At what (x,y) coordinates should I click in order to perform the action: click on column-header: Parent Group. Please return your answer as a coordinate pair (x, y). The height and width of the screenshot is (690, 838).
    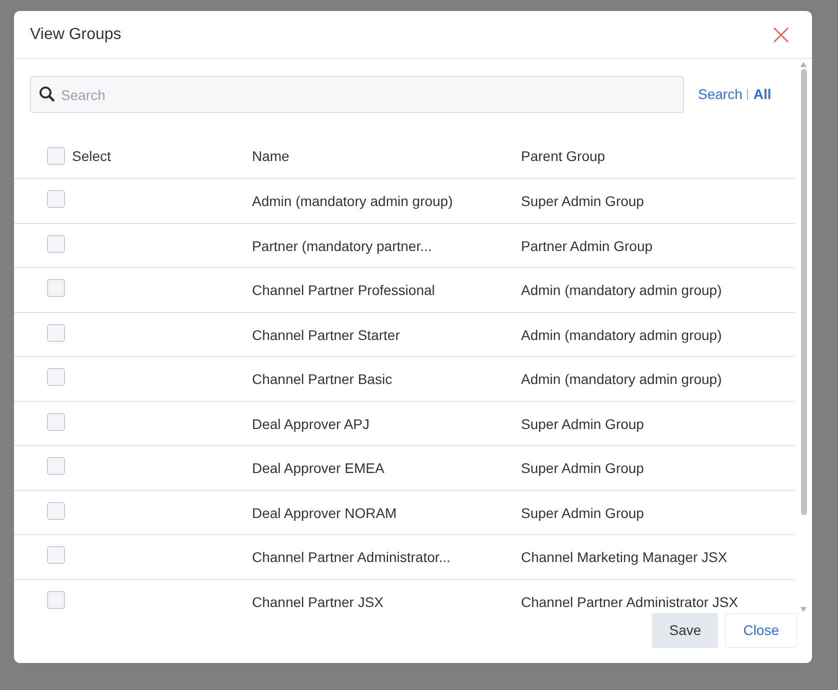
    Looking at the image, I should click on (563, 156).